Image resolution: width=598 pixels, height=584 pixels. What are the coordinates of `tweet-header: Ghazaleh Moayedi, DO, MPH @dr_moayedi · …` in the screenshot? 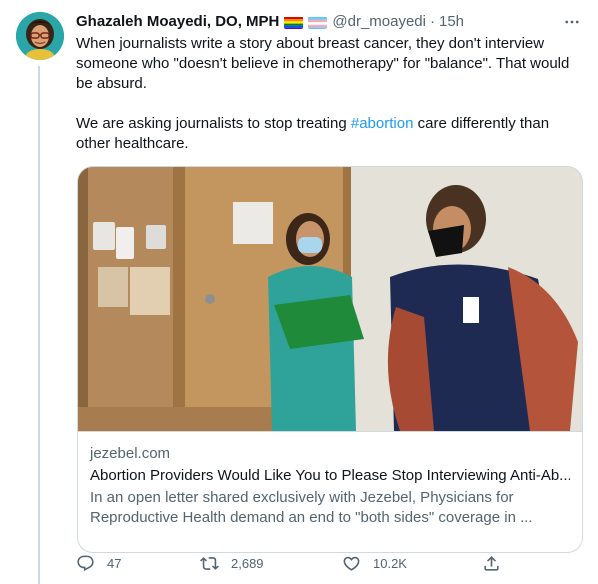 It's located at (330, 22).